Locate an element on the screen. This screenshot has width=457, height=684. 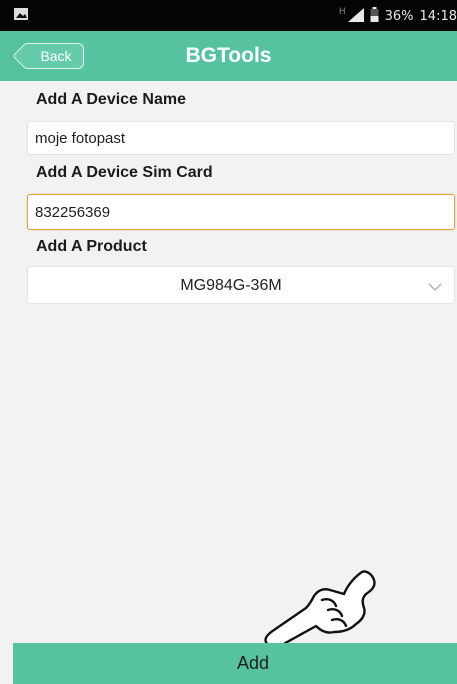
status-indicators: H 36% 14:18 is located at coordinates (398, 16).